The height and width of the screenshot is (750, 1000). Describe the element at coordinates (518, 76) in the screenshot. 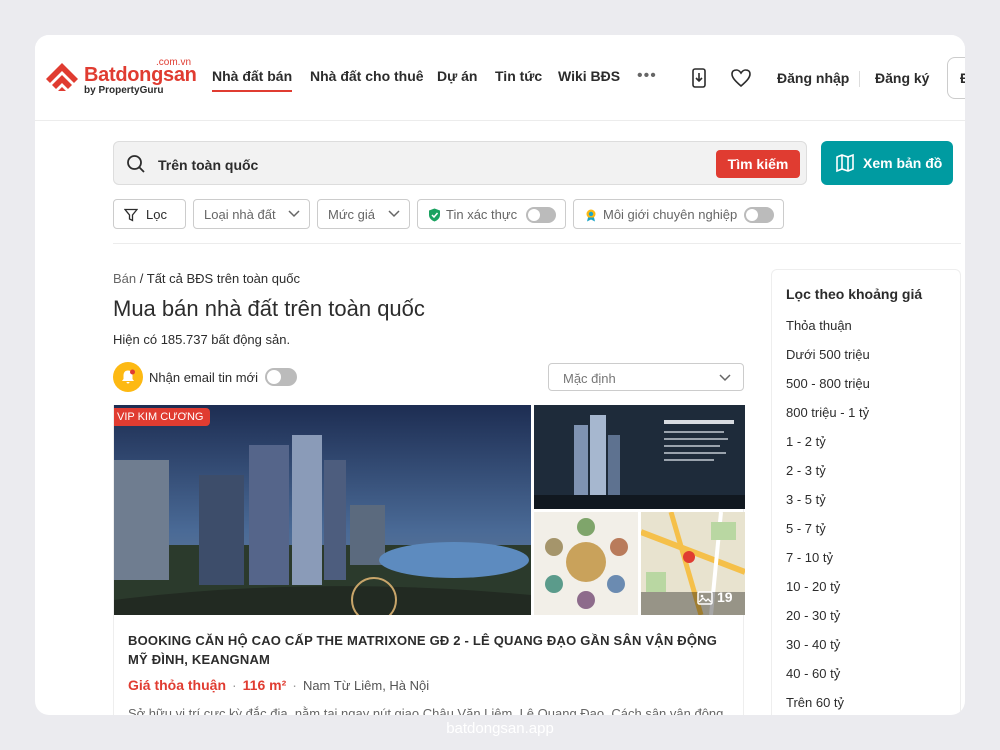

I see `nav-item-tin-tuc: Tin tức` at that location.